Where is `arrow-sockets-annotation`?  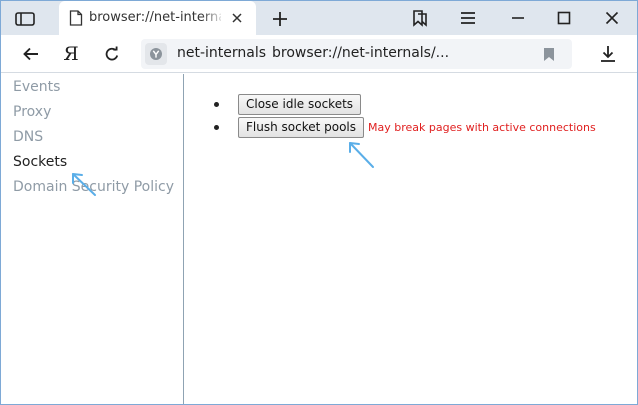
arrow-sockets-annotation is located at coordinates (84, 184).